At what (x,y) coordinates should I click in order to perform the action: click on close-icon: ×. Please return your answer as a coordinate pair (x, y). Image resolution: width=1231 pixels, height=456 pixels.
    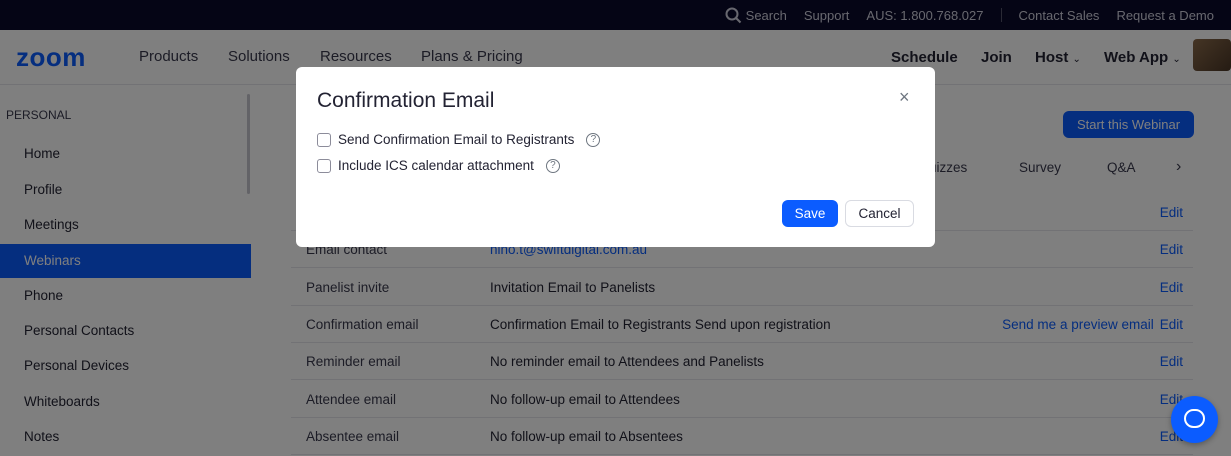
    Looking at the image, I should click on (904, 97).